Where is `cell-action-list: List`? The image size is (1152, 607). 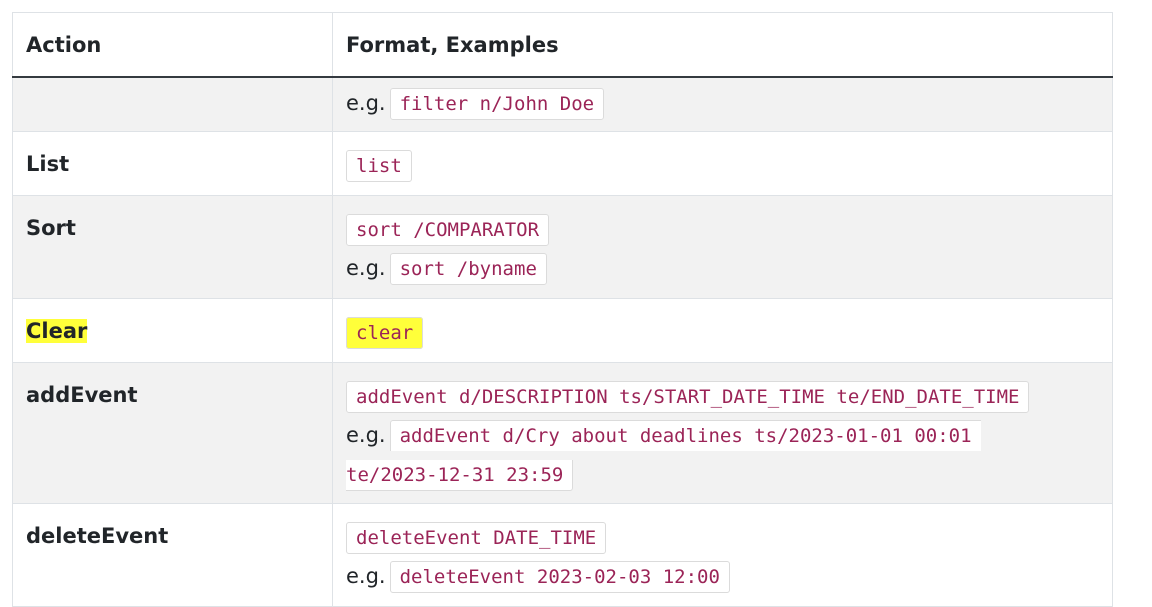
cell-action-list: List is located at coordinates (172, 163).